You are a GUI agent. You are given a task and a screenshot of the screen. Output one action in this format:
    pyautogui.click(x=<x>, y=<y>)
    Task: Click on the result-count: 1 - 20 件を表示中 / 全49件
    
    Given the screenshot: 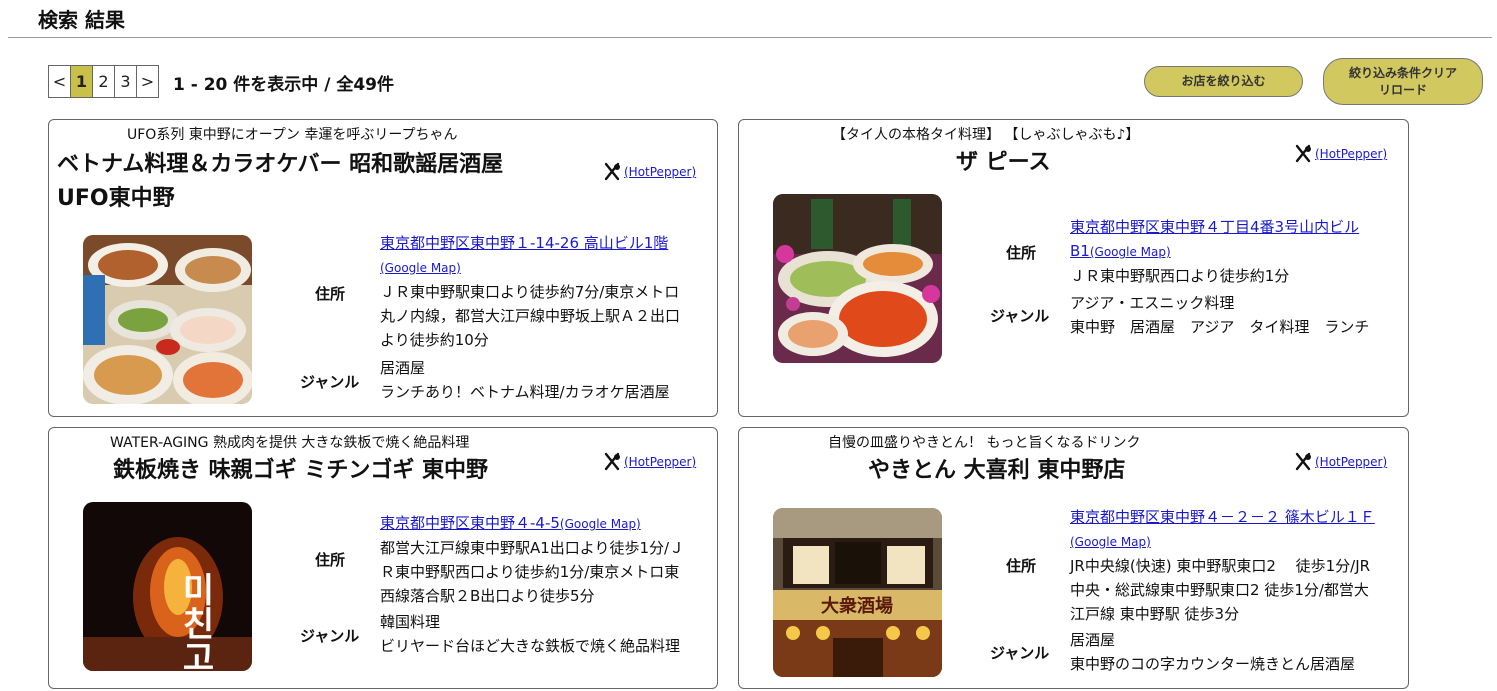 What is the action you would take?
    pyautogui.click(x=283, y=85)
    